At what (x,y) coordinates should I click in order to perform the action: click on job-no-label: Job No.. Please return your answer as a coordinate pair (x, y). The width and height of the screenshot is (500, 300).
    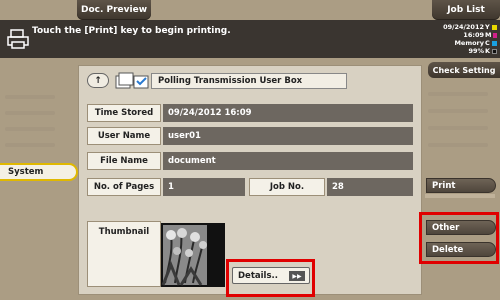
    Looking at the image, I should click on (287, 187).